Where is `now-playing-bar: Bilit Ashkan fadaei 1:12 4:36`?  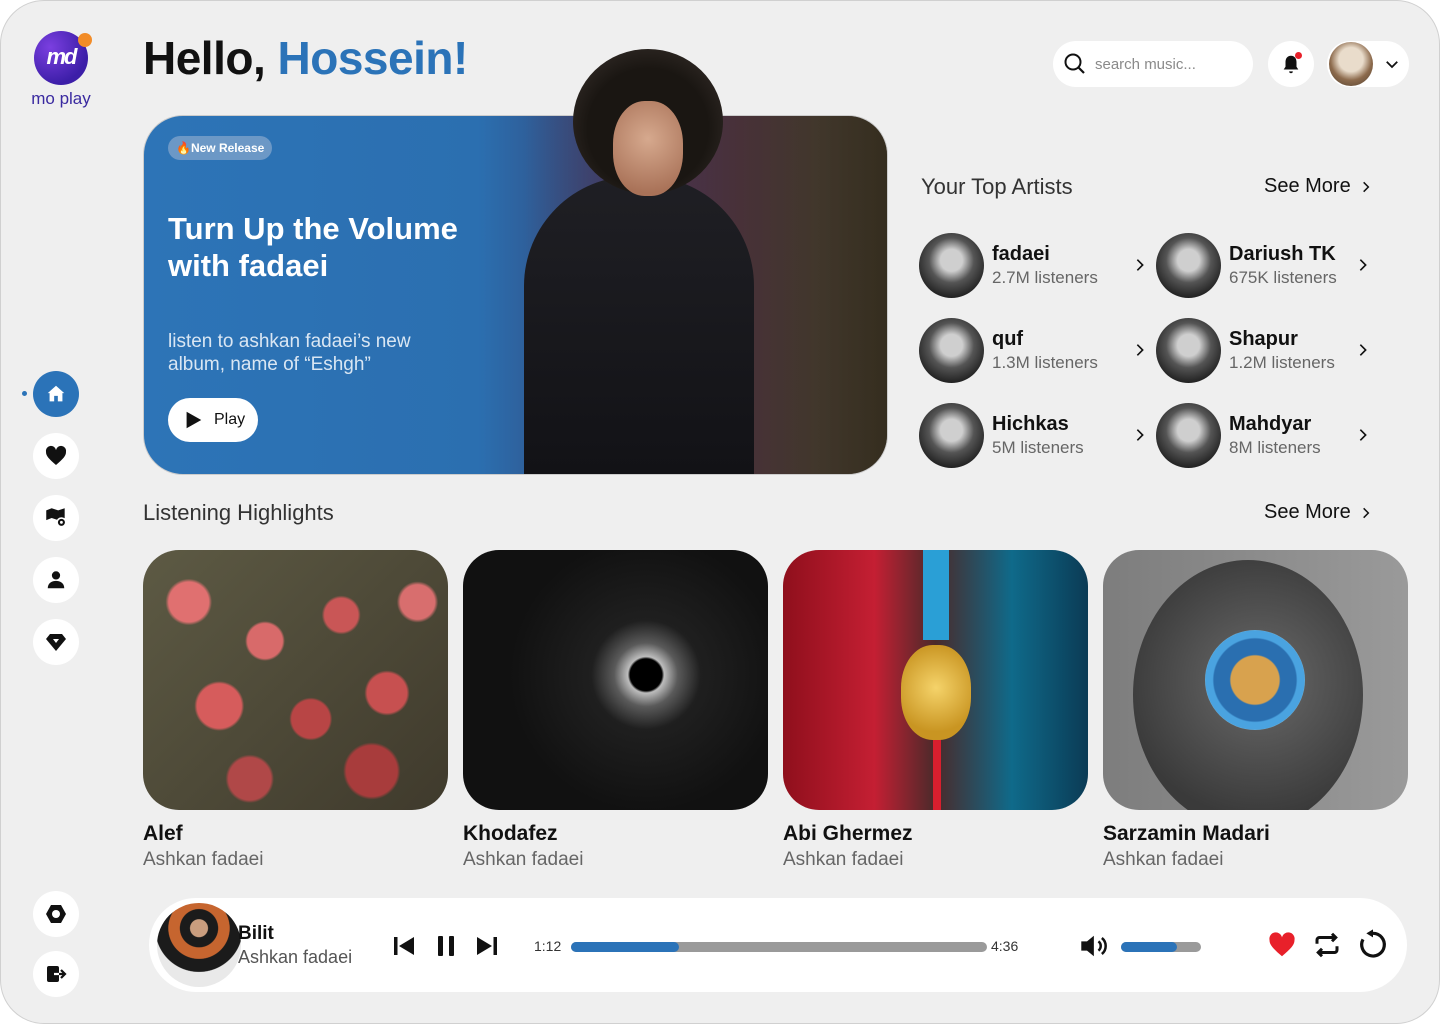
now-playing-bar: Bilit Ashkan fadaei 1:12 4:36 is located at coordinates (778, 945).